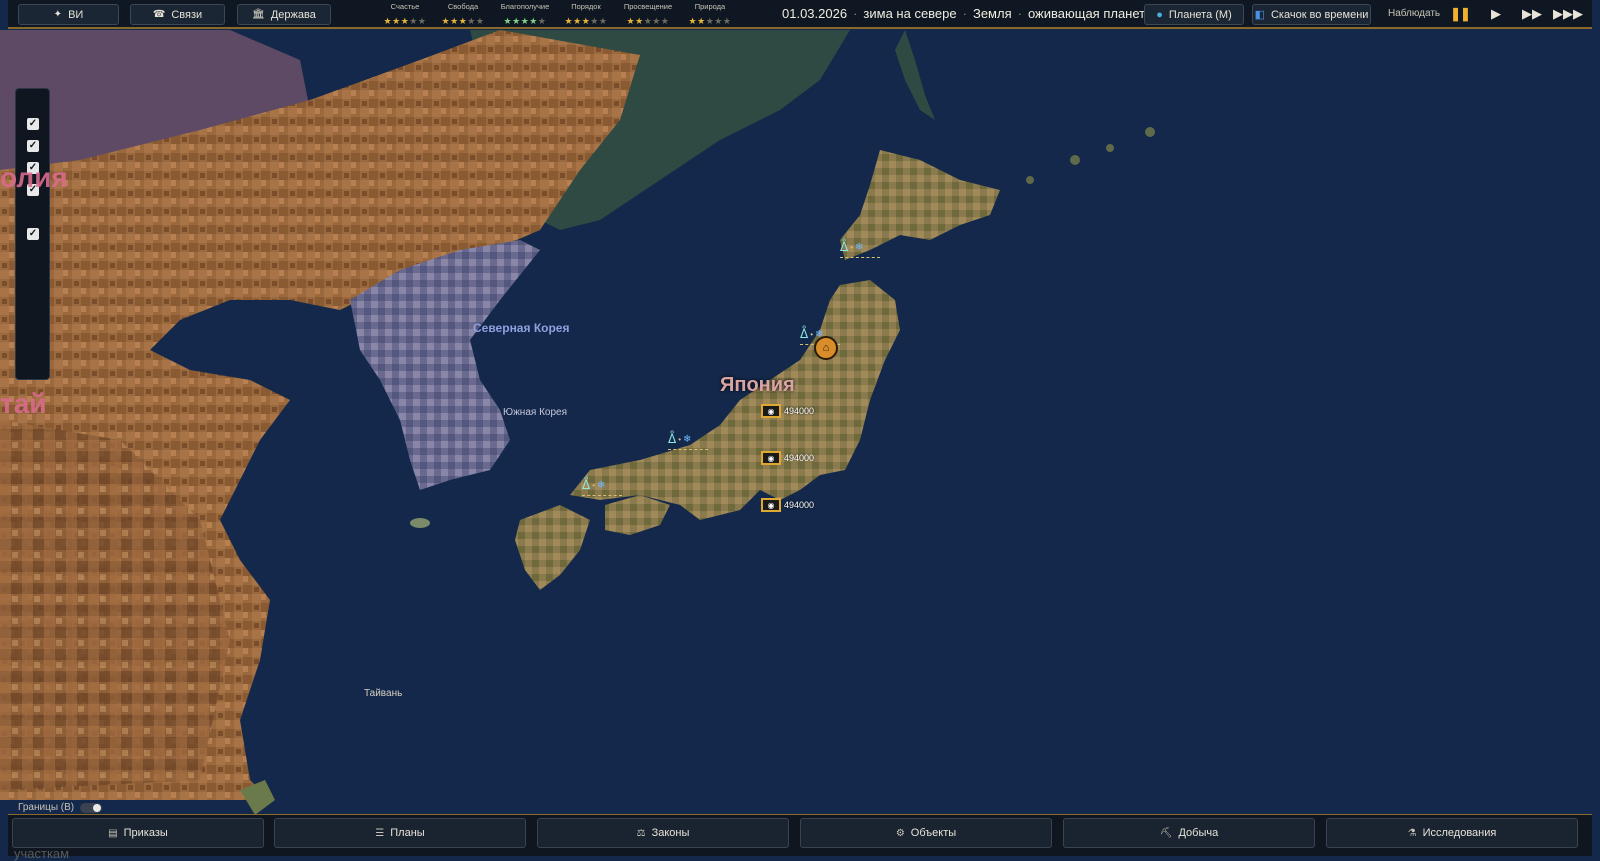 Image resolution: width=1600 pixels, height=861 pixels. What do you see at coordinates (33, 234) in the screenshot?
I see `layer-checkbox-5: ✓` at bounding box center [33, 234].